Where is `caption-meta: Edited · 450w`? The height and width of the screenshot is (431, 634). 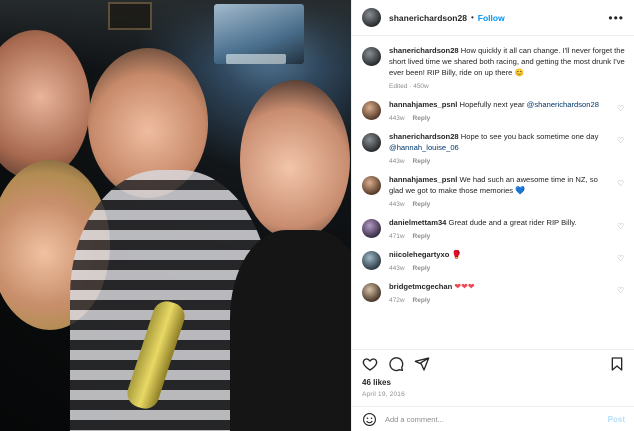
caption-meta: Edited · 450w is located at coordinates (409, 86).